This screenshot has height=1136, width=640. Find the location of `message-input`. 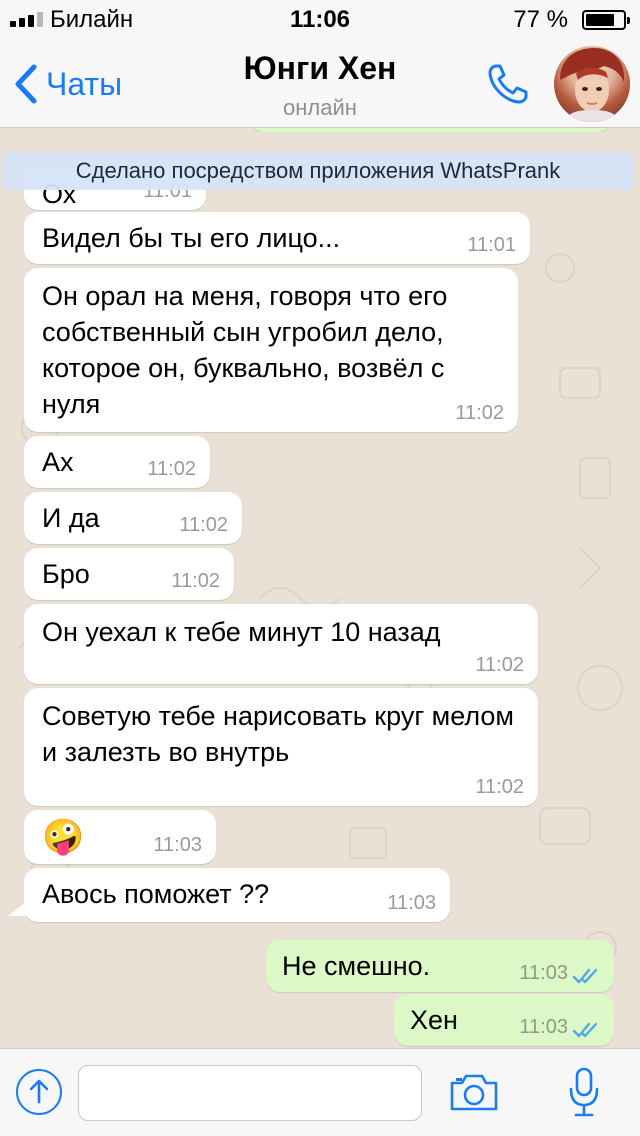

message-input is located at coordinates (250, 1093).